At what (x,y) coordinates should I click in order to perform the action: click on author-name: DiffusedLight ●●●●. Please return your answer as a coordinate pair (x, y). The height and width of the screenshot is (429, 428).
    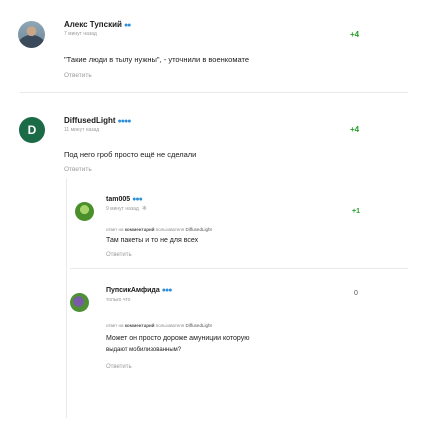
    Looking at the image, I should click on (98, 120).